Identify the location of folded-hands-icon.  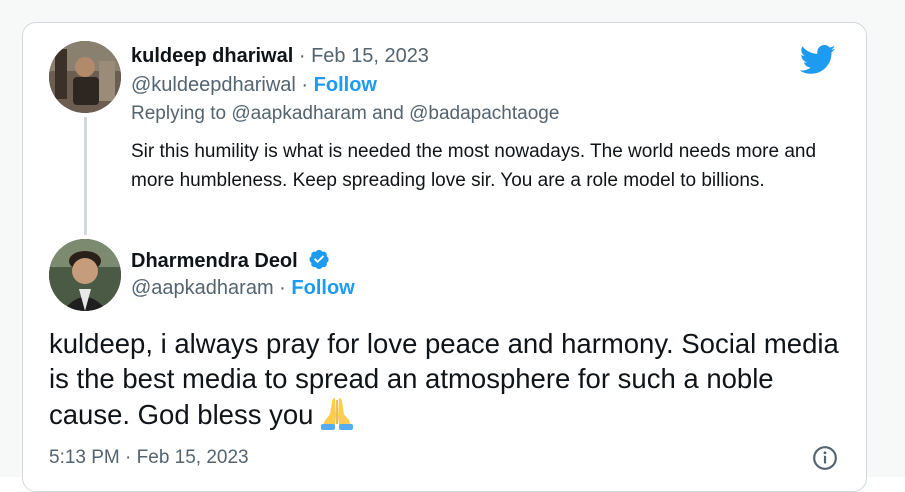
(337, 414).